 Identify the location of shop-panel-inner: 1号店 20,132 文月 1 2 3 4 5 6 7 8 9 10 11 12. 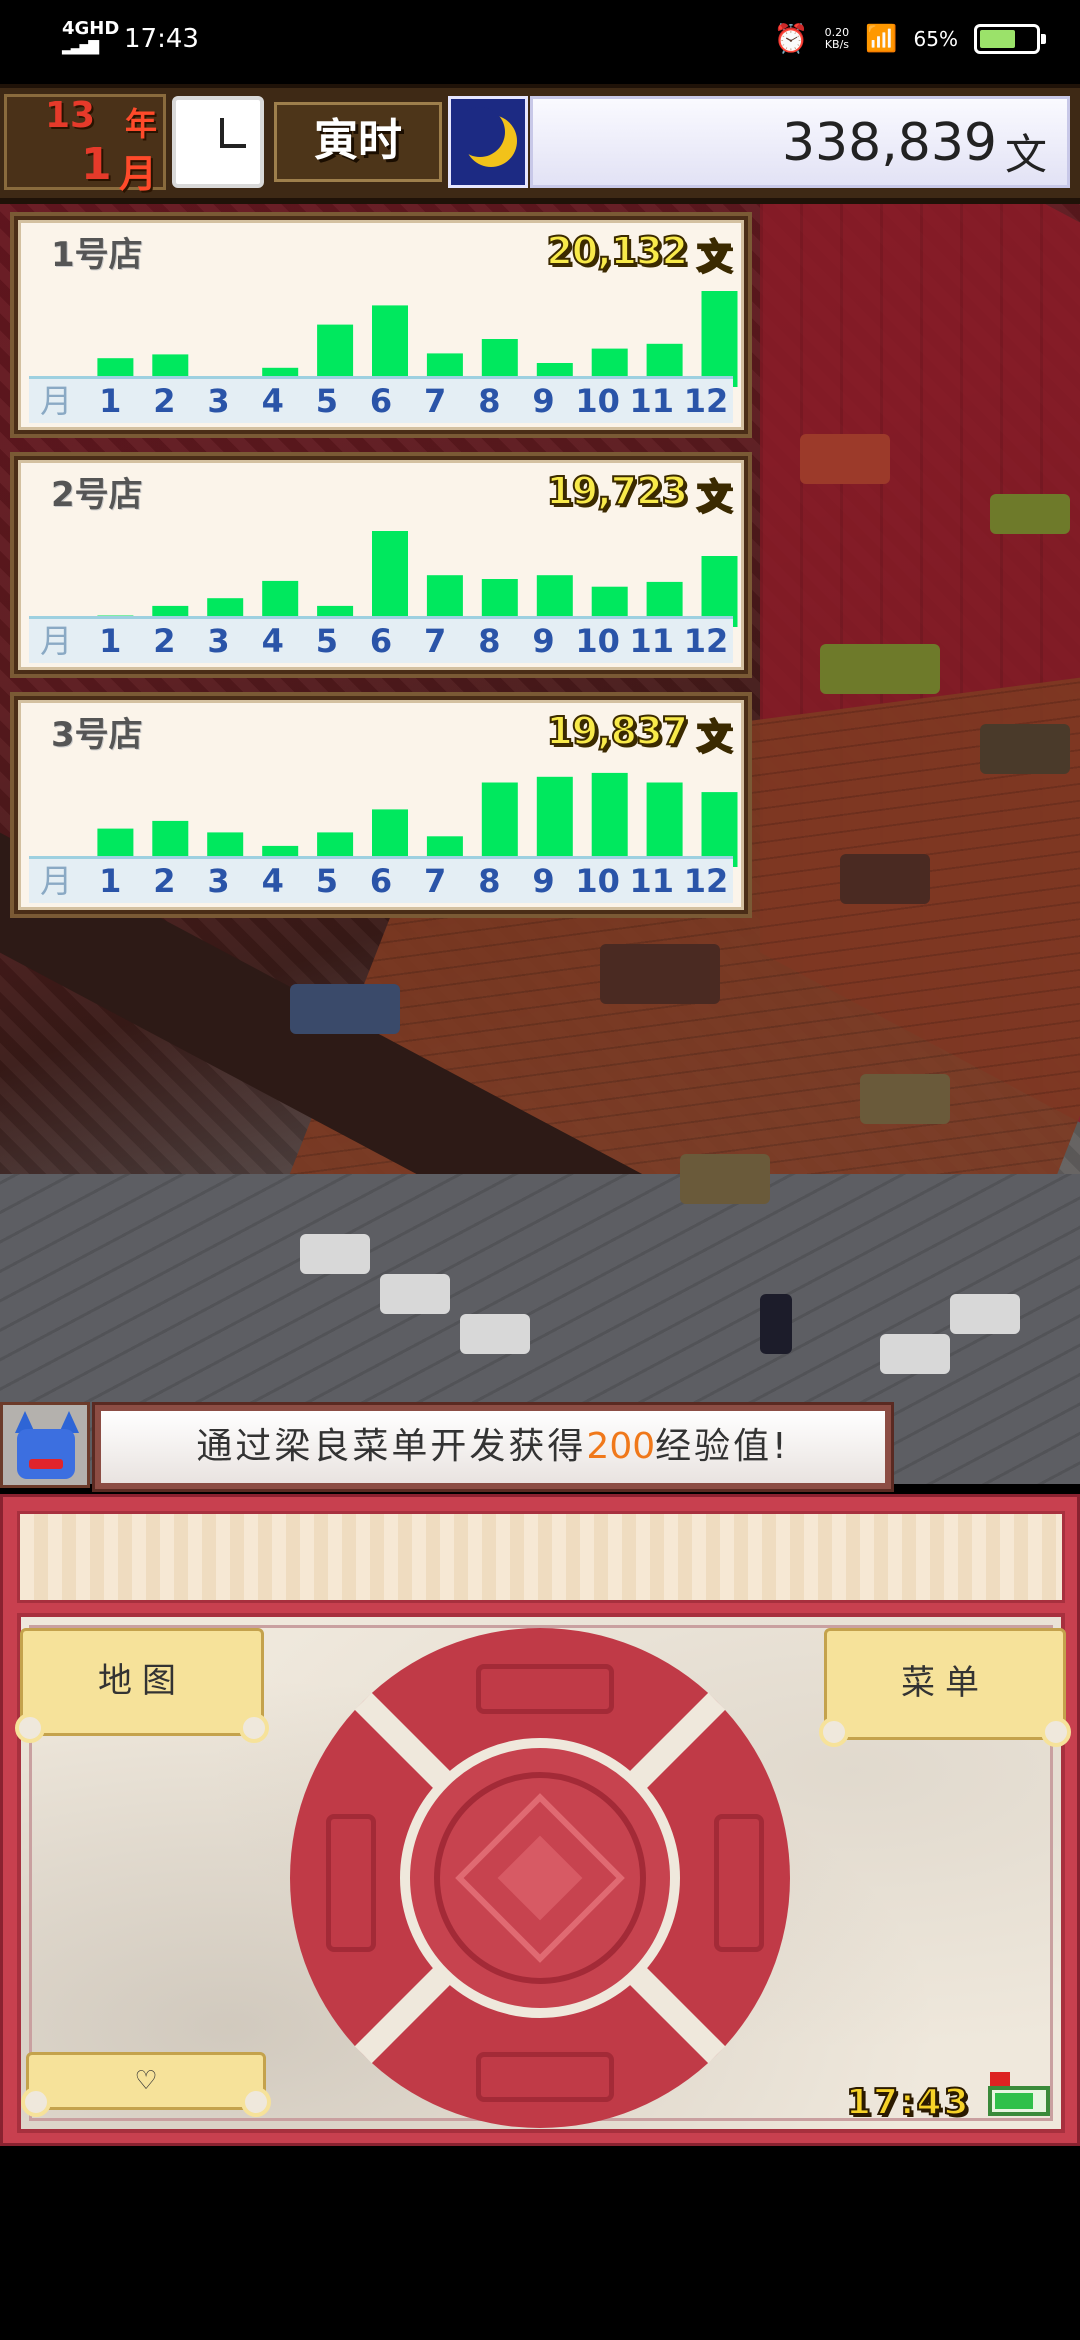
(381, 325).